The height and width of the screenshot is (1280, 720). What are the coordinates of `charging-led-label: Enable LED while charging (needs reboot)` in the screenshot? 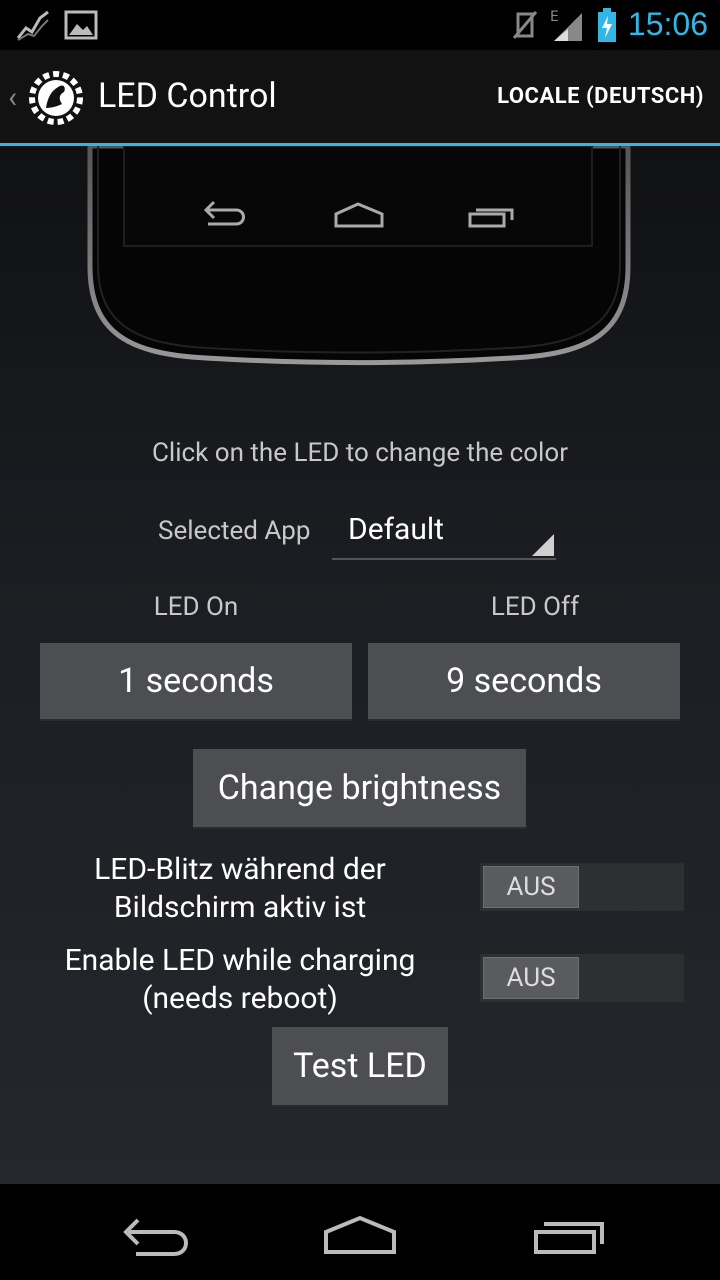 It's located at (240, 979).